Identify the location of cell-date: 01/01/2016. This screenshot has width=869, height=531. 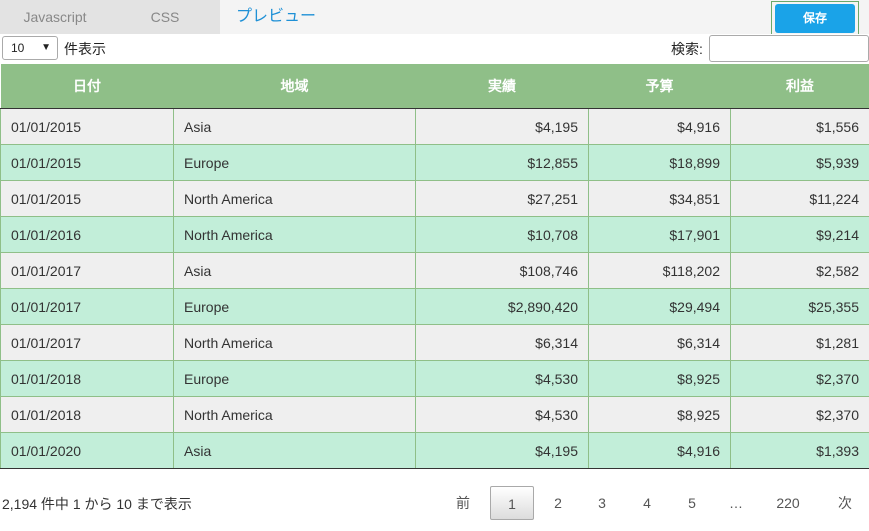
(87, 234).